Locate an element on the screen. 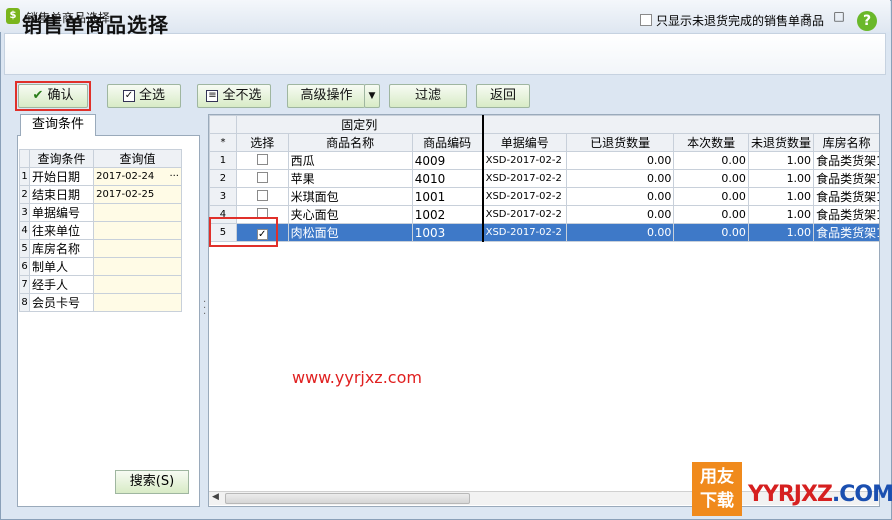 Image resolution: width=892 pixels, height=520 pixels. select-all-button: ✓ 全选 is located at coordinates (144, 96).